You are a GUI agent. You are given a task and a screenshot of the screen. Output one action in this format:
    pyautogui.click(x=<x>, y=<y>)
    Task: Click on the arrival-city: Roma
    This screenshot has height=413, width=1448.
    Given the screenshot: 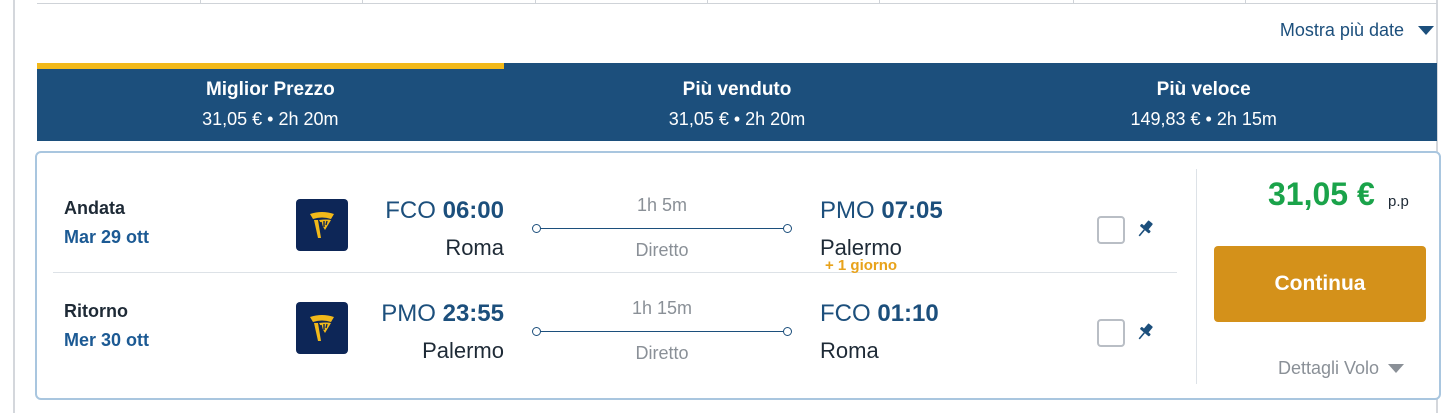 What is the action you would take?
    pyautogui.click(x=849, y=350)
    